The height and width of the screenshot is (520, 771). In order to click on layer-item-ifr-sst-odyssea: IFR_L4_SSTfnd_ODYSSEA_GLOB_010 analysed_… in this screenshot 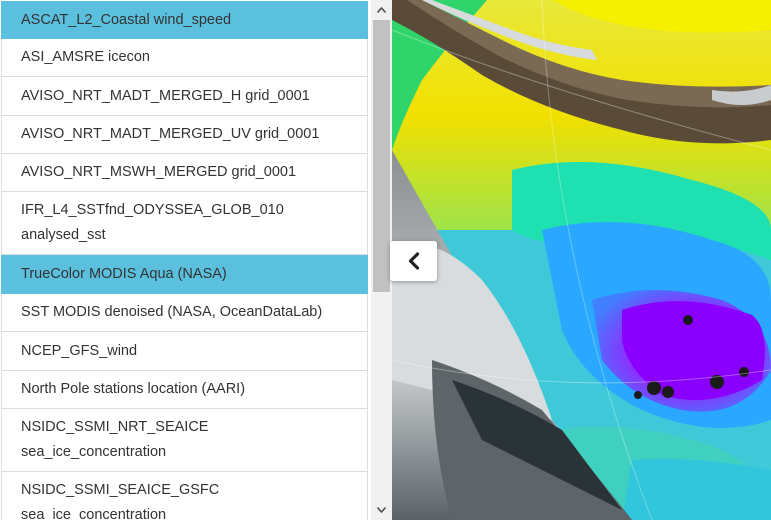, I will do `click(184, 223)`.